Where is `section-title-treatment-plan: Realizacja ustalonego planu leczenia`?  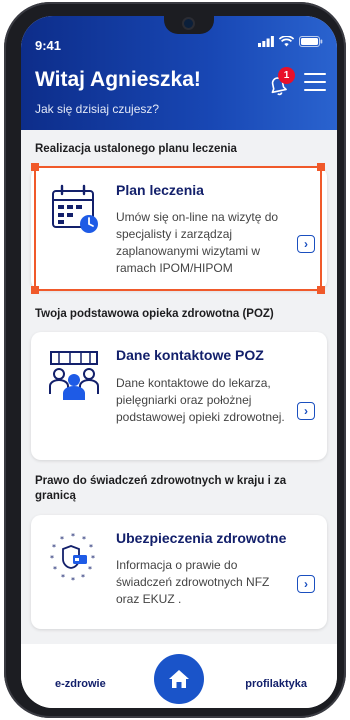
section-title-treatment-plan: Realizacja ustalonego planu leczenia is located at coordinates (136, 149).